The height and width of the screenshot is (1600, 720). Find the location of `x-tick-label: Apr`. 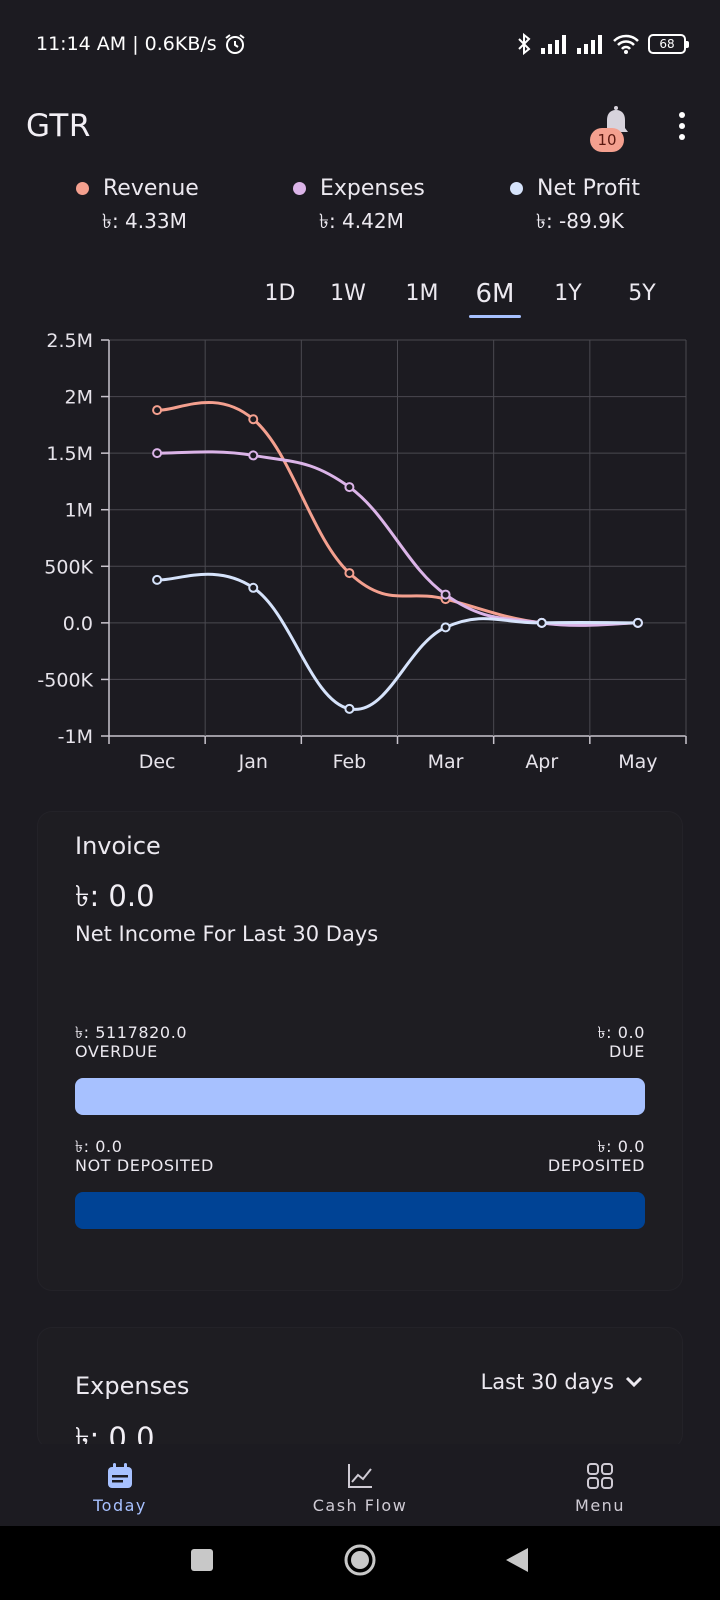

x-tick-label: Apr is located at coordinates (541, 762).